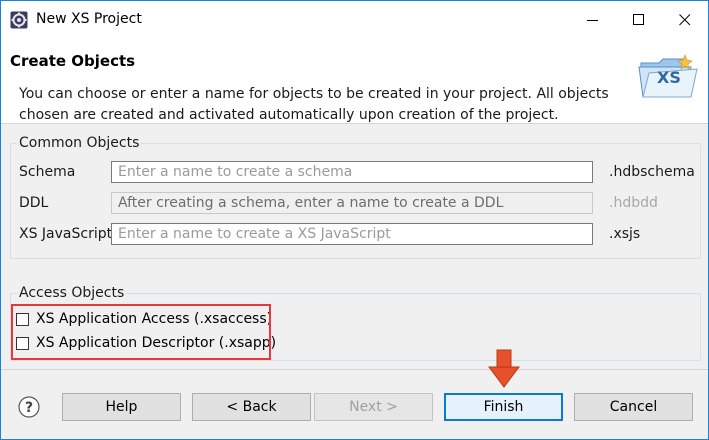 The height and width of the screenshot is (440, 709). I want to click on finish-button: Finish, so click(503, 407).